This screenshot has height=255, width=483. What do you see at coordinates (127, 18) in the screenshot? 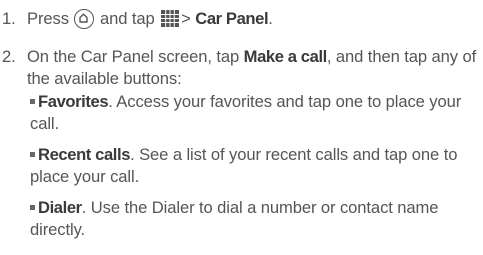
I see `and-tap-text: and tap` at bounding box center [127, 18].